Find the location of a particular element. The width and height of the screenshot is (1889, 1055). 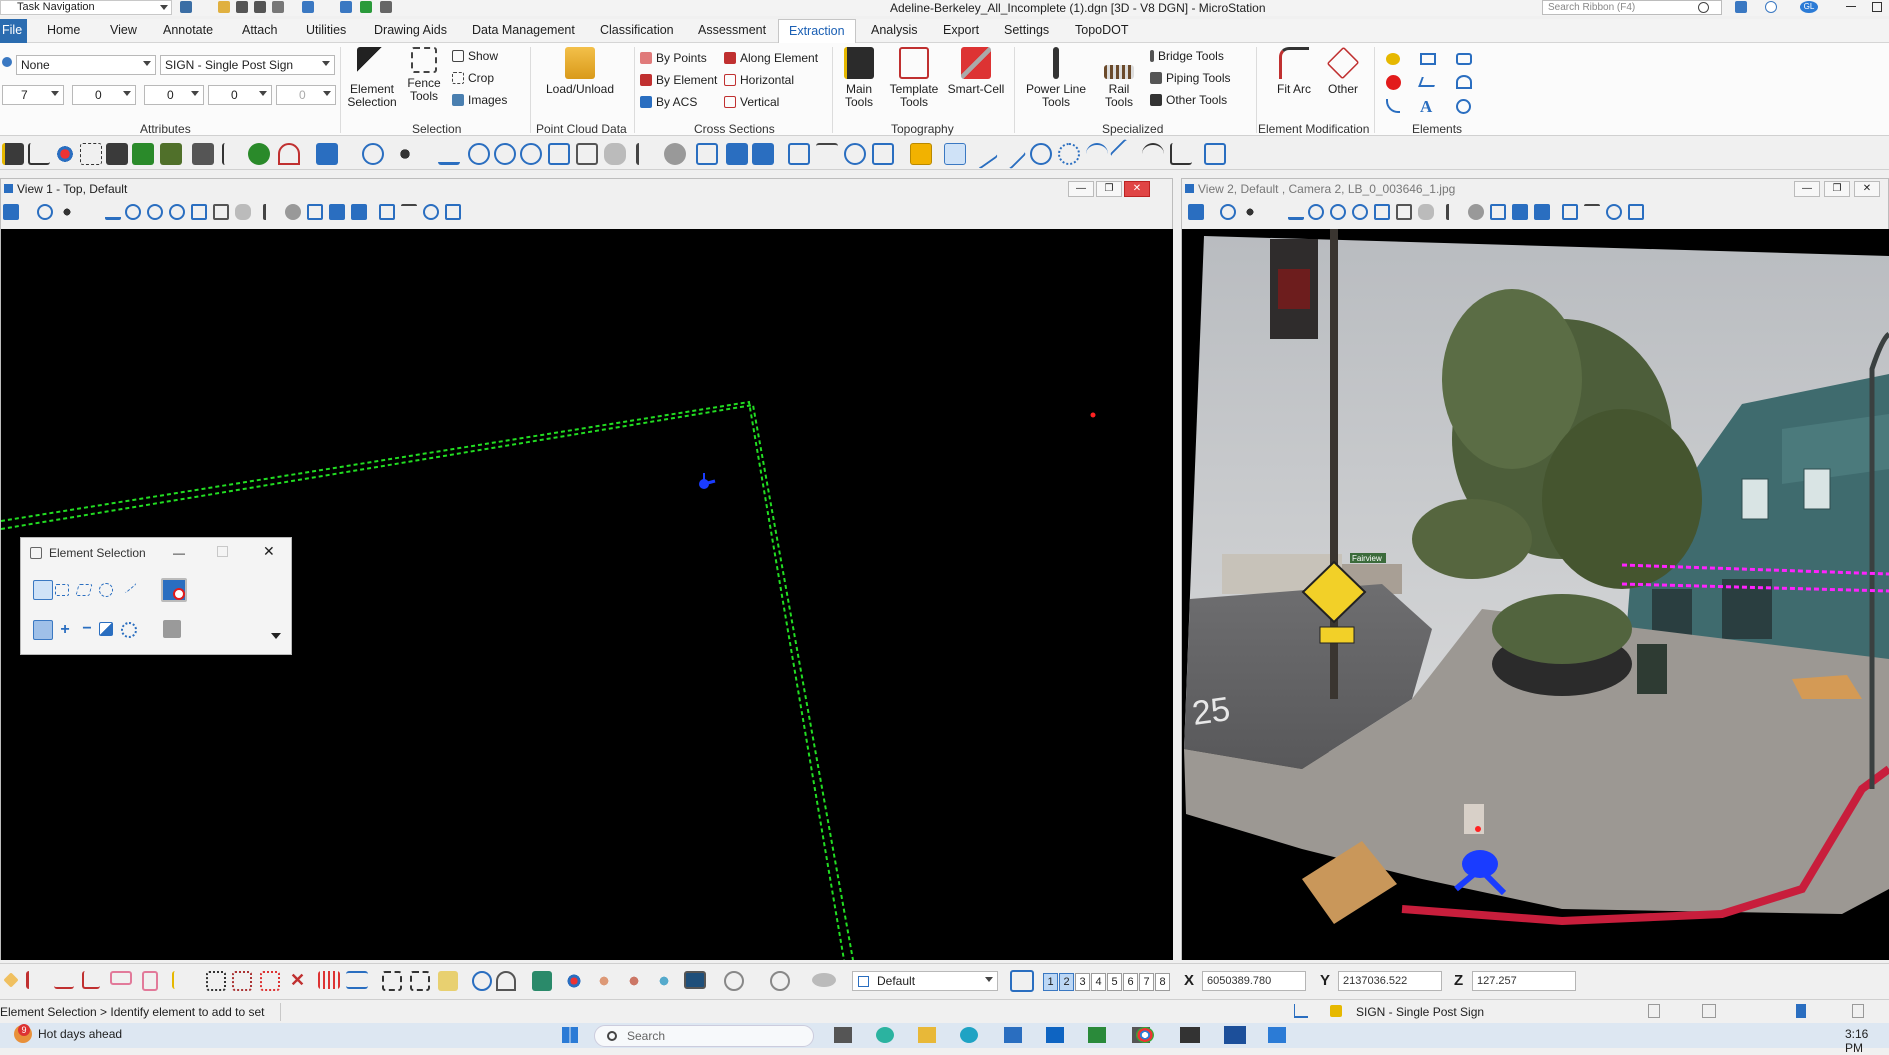

undo-arrow-icon is located at coordinates (289, 154).